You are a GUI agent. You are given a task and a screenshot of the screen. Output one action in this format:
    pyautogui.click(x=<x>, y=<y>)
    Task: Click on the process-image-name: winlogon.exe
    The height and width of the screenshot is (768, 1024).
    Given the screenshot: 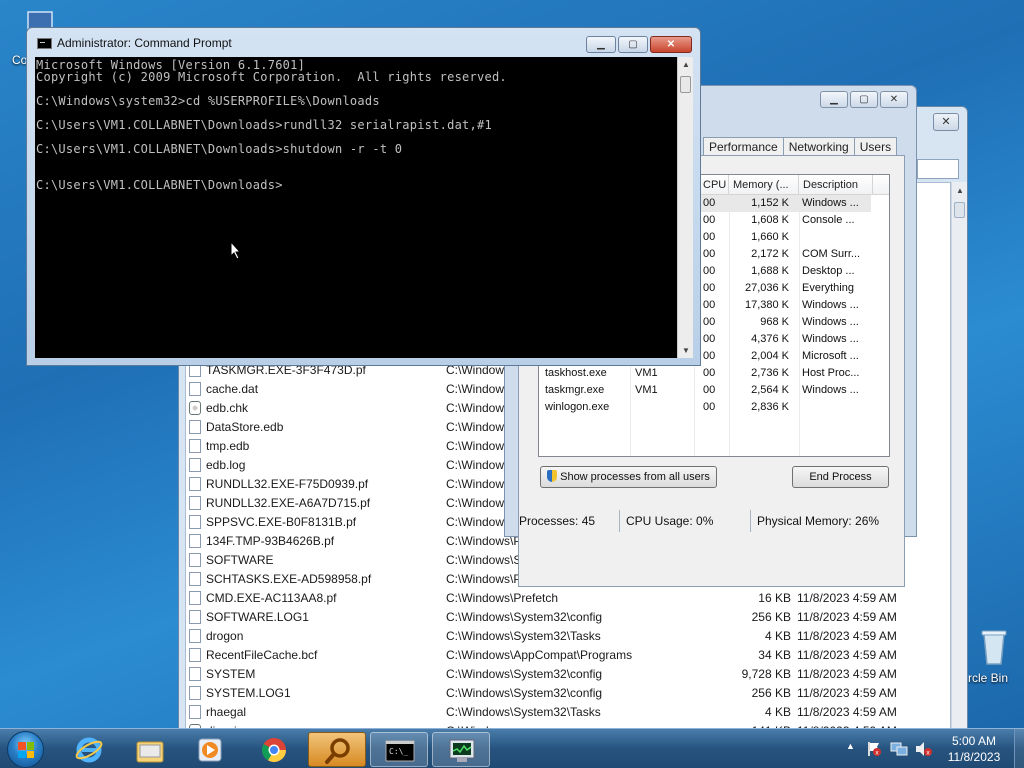 What is the action you would take?
    pyautogui.click(x=577, y=407)
    